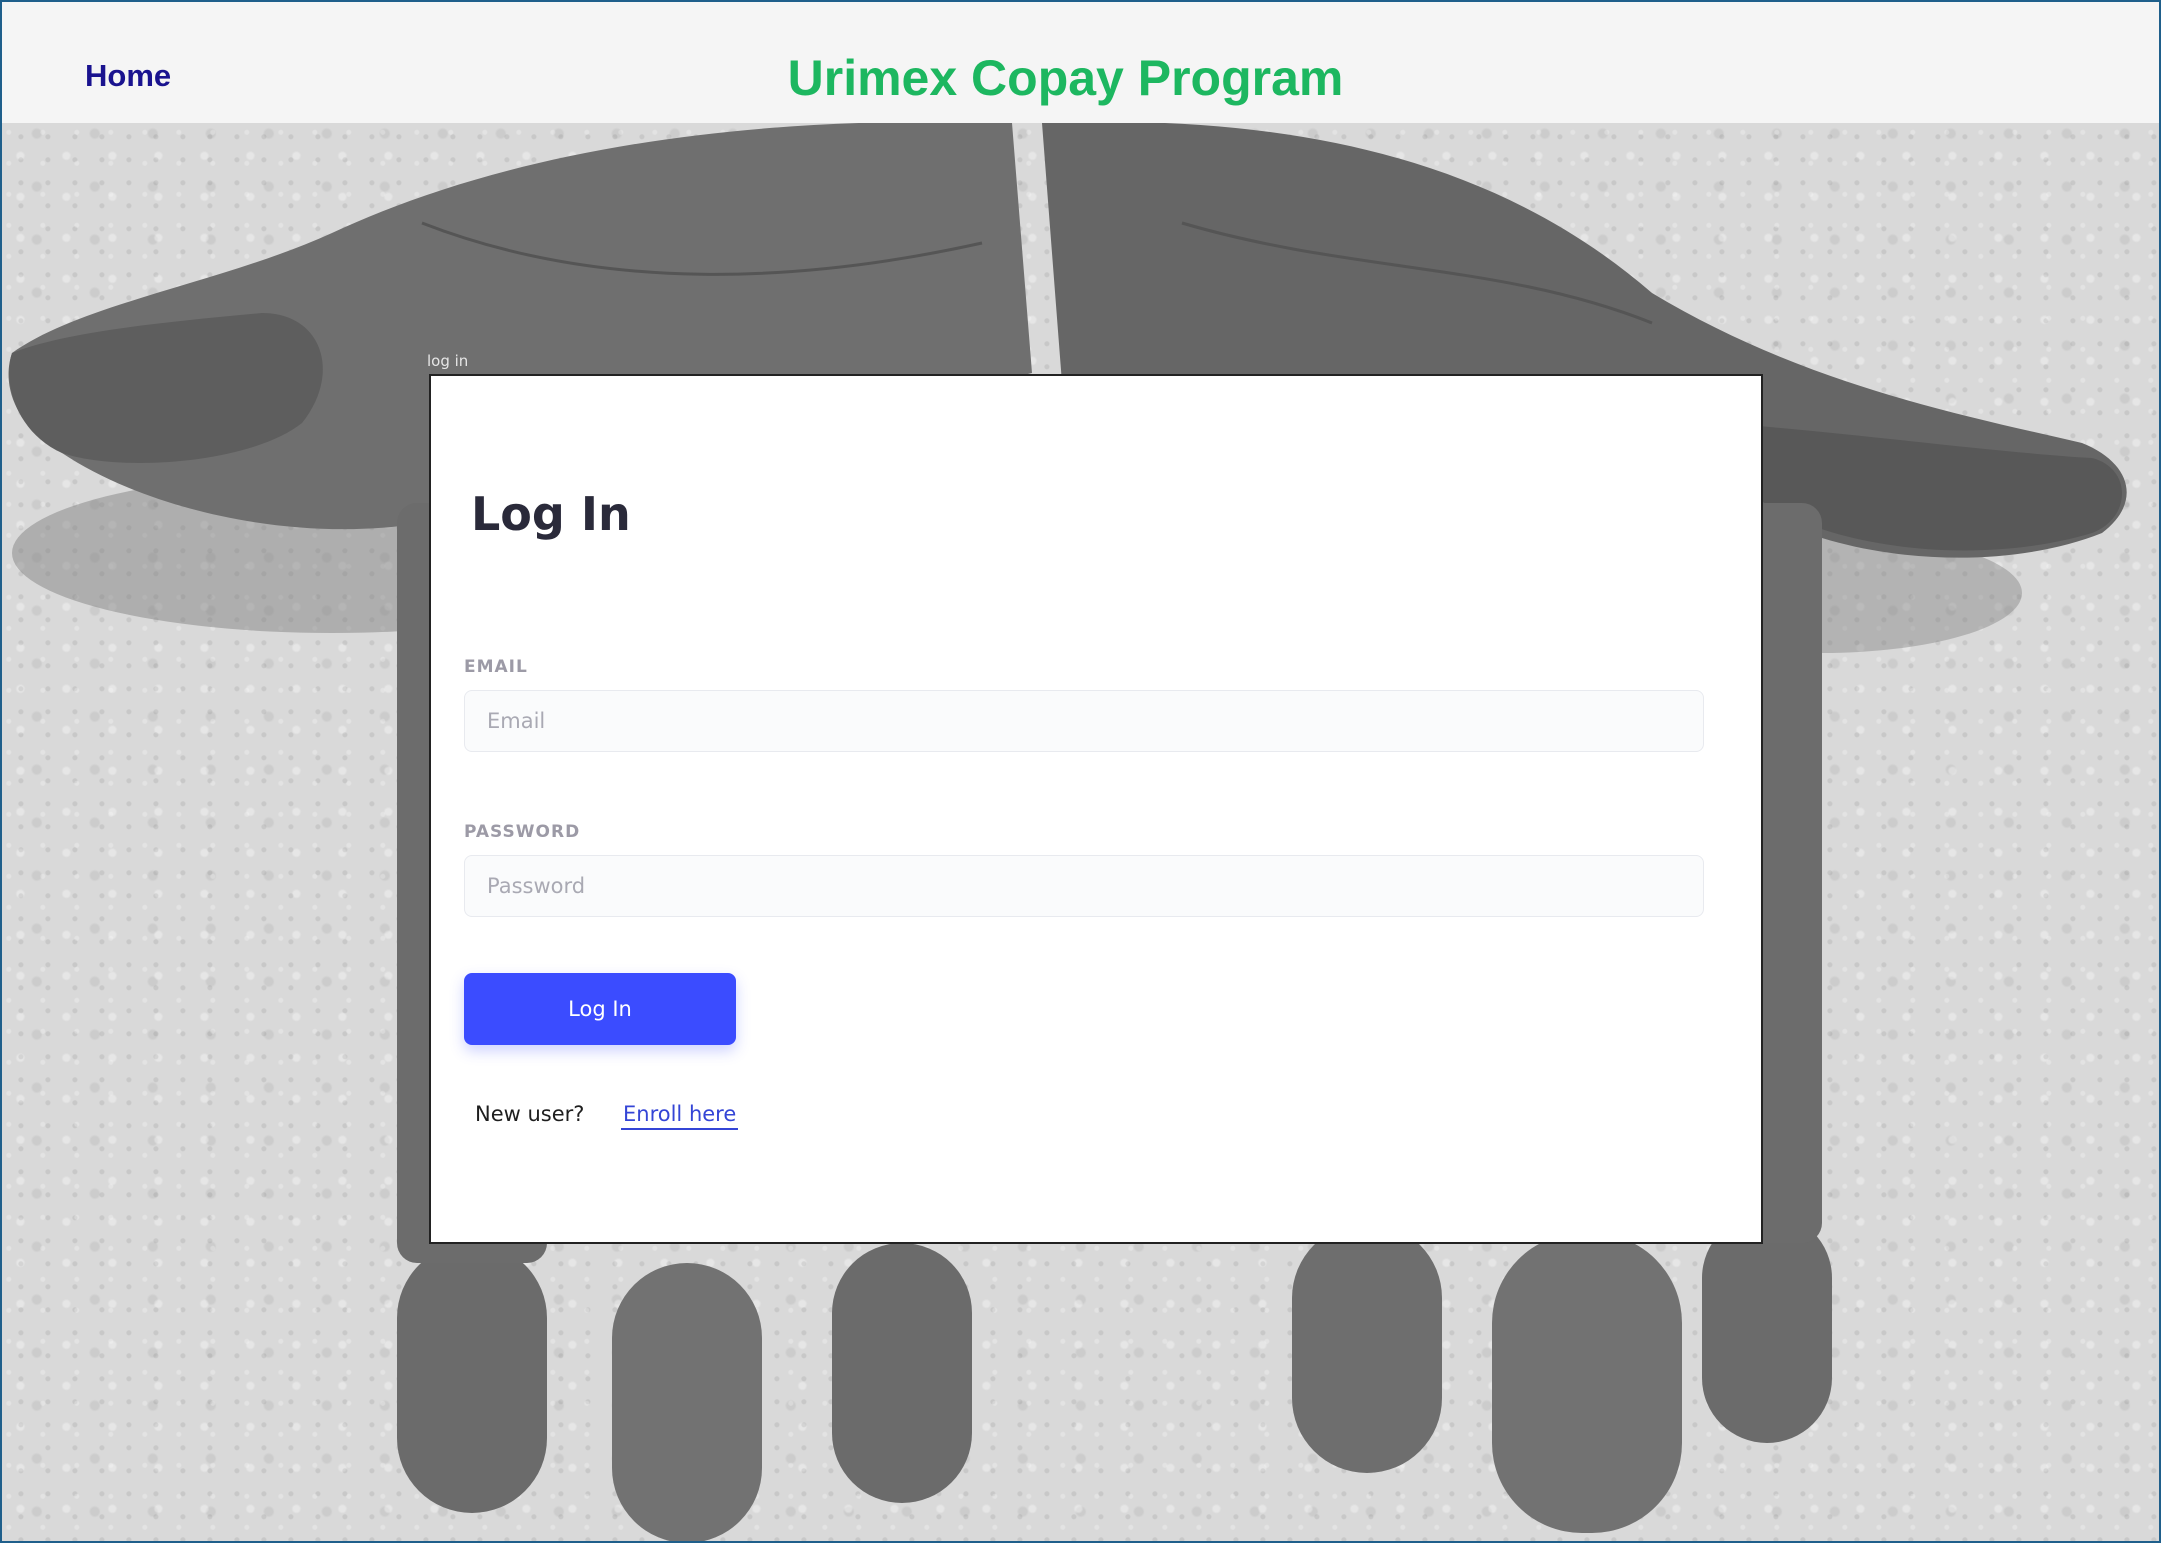  I want to click on email-label: EMAIL, so click(496, 667).